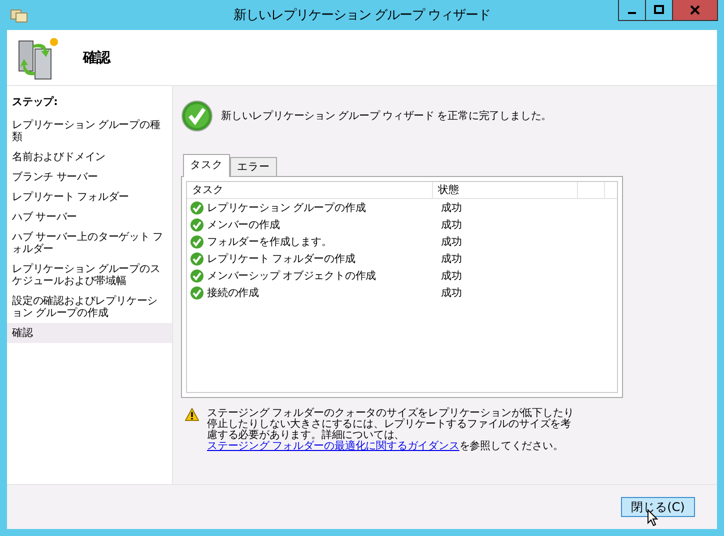 This screenshot has height=536, width=724. I want to click on steps-heading: ステップ:, so click(34, 102).